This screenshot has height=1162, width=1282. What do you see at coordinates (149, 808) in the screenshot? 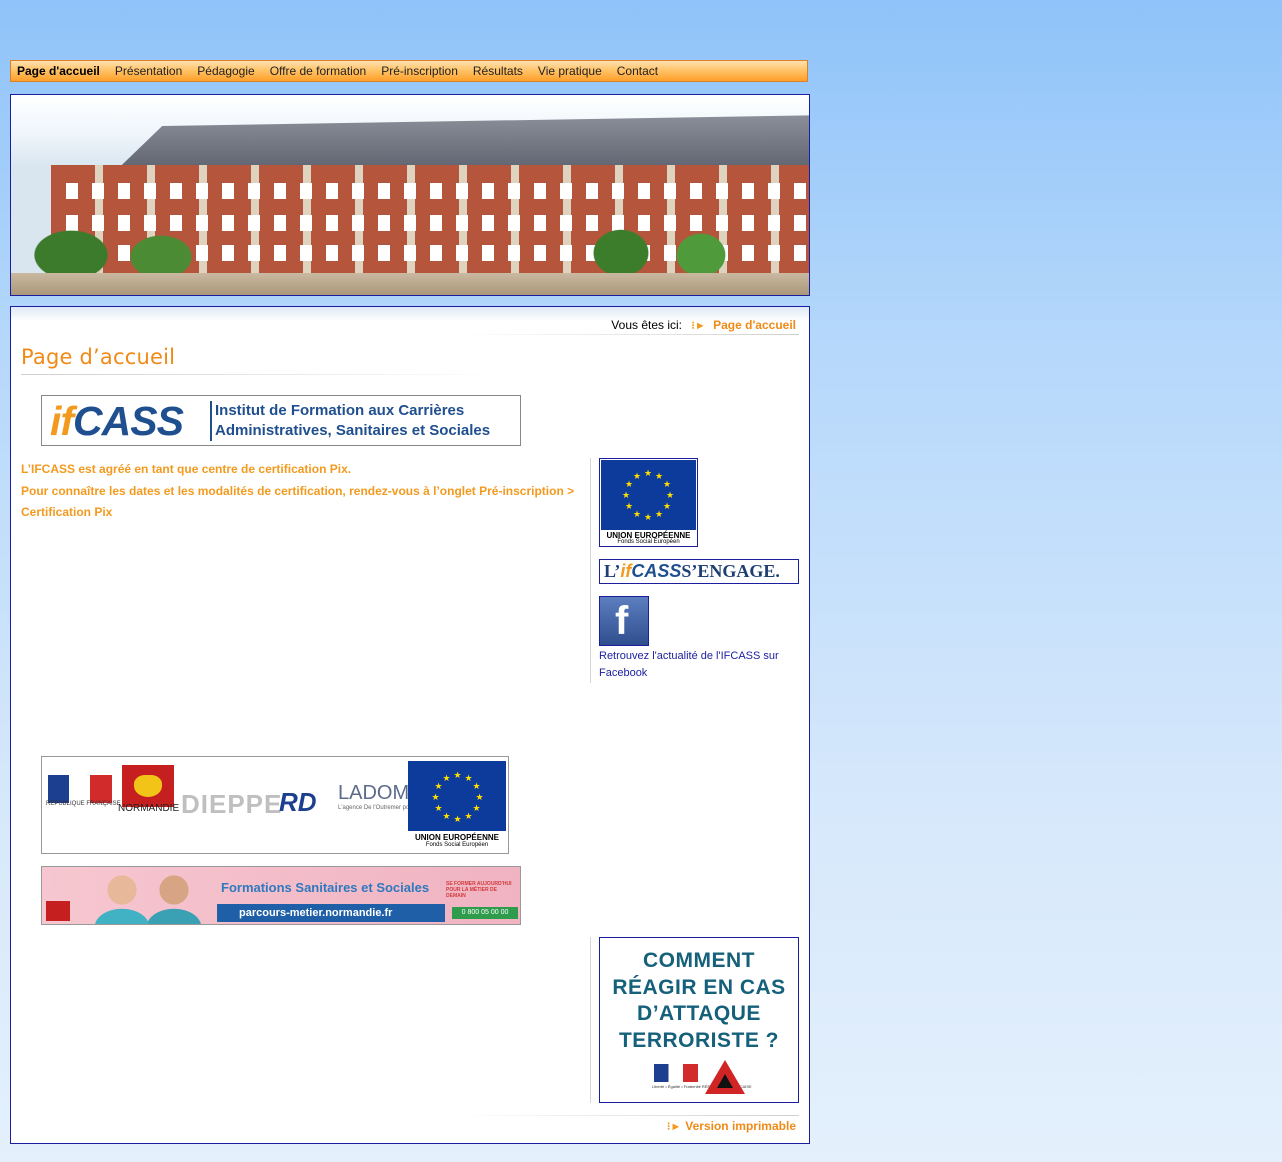
I see `normandie-label: NORMANDIE` at bounding box center [149, 808].